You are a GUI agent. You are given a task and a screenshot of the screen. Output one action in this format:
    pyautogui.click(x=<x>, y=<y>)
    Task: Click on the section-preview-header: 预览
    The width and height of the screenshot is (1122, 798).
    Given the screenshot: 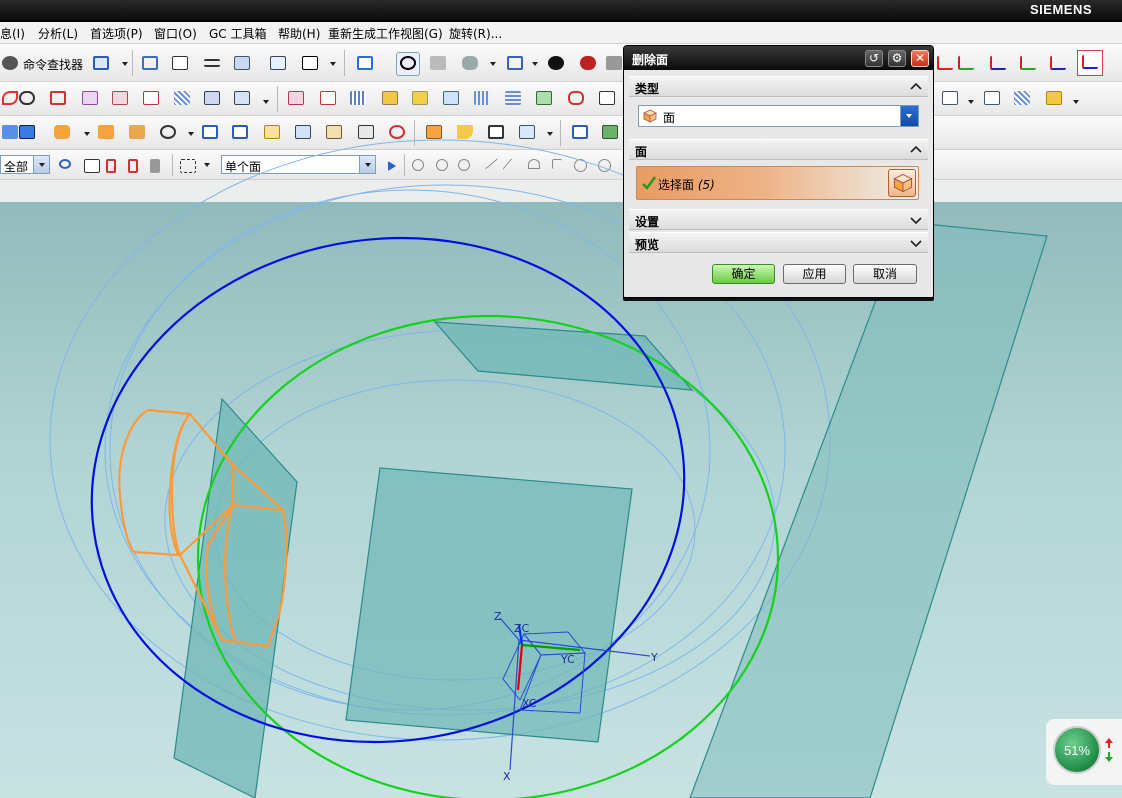 What is the action you would take?
    pyautogui.click(x=778, y=242)
    